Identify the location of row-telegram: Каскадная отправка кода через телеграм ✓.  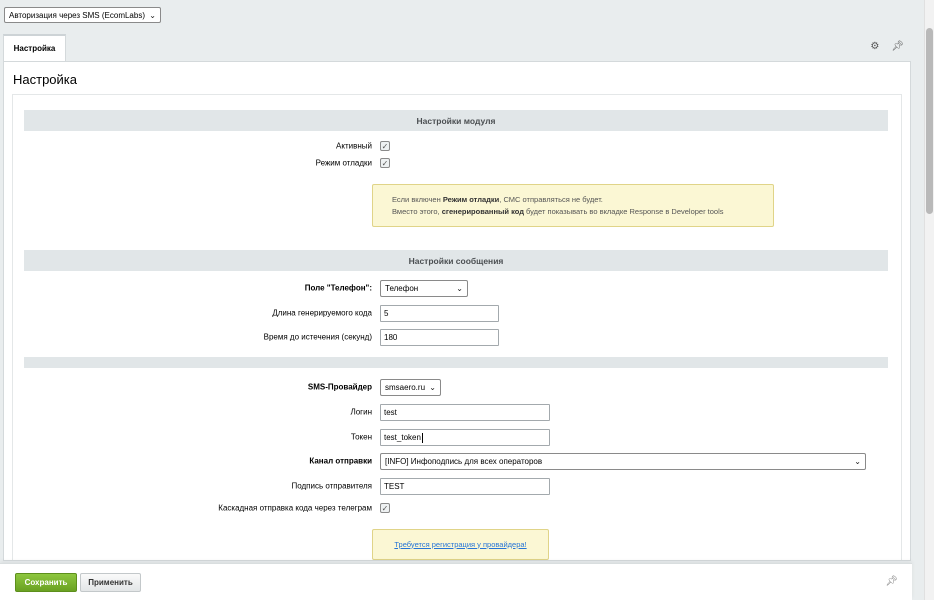
(458, 508).